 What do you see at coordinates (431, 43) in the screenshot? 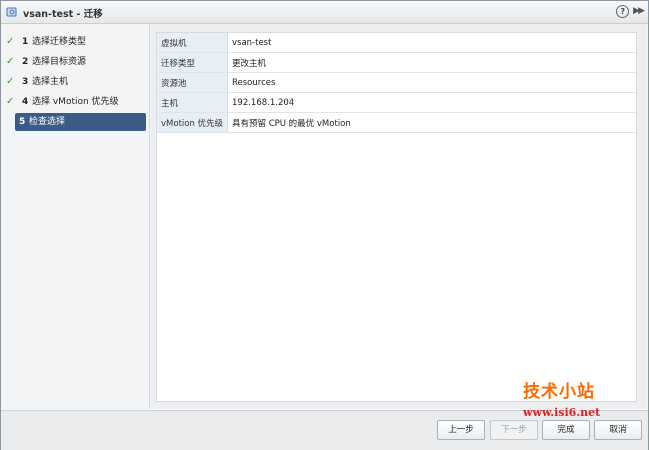
I see `row-value: vsan-test` at bounding box center [431, 43].